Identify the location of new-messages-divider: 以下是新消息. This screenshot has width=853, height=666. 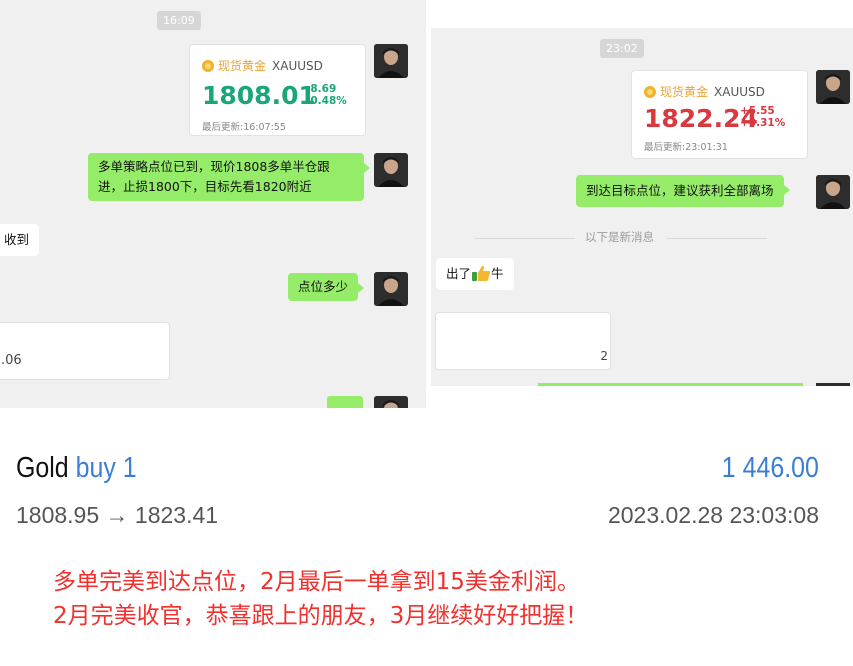
(619, 237).